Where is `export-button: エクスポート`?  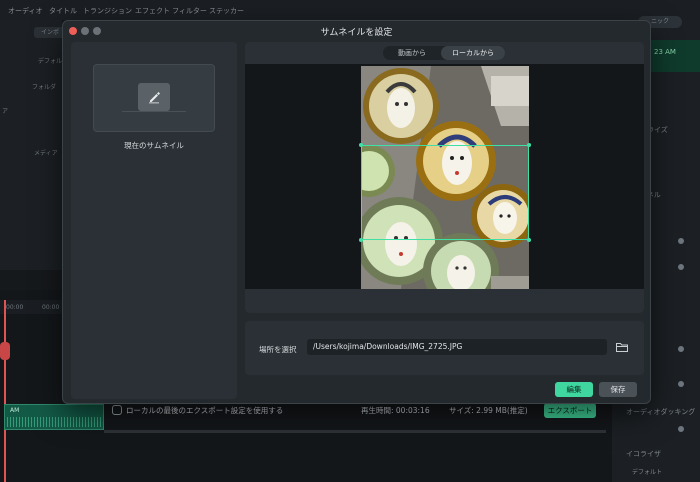
export-button: エクスポート is located at coordinates (570, 410).